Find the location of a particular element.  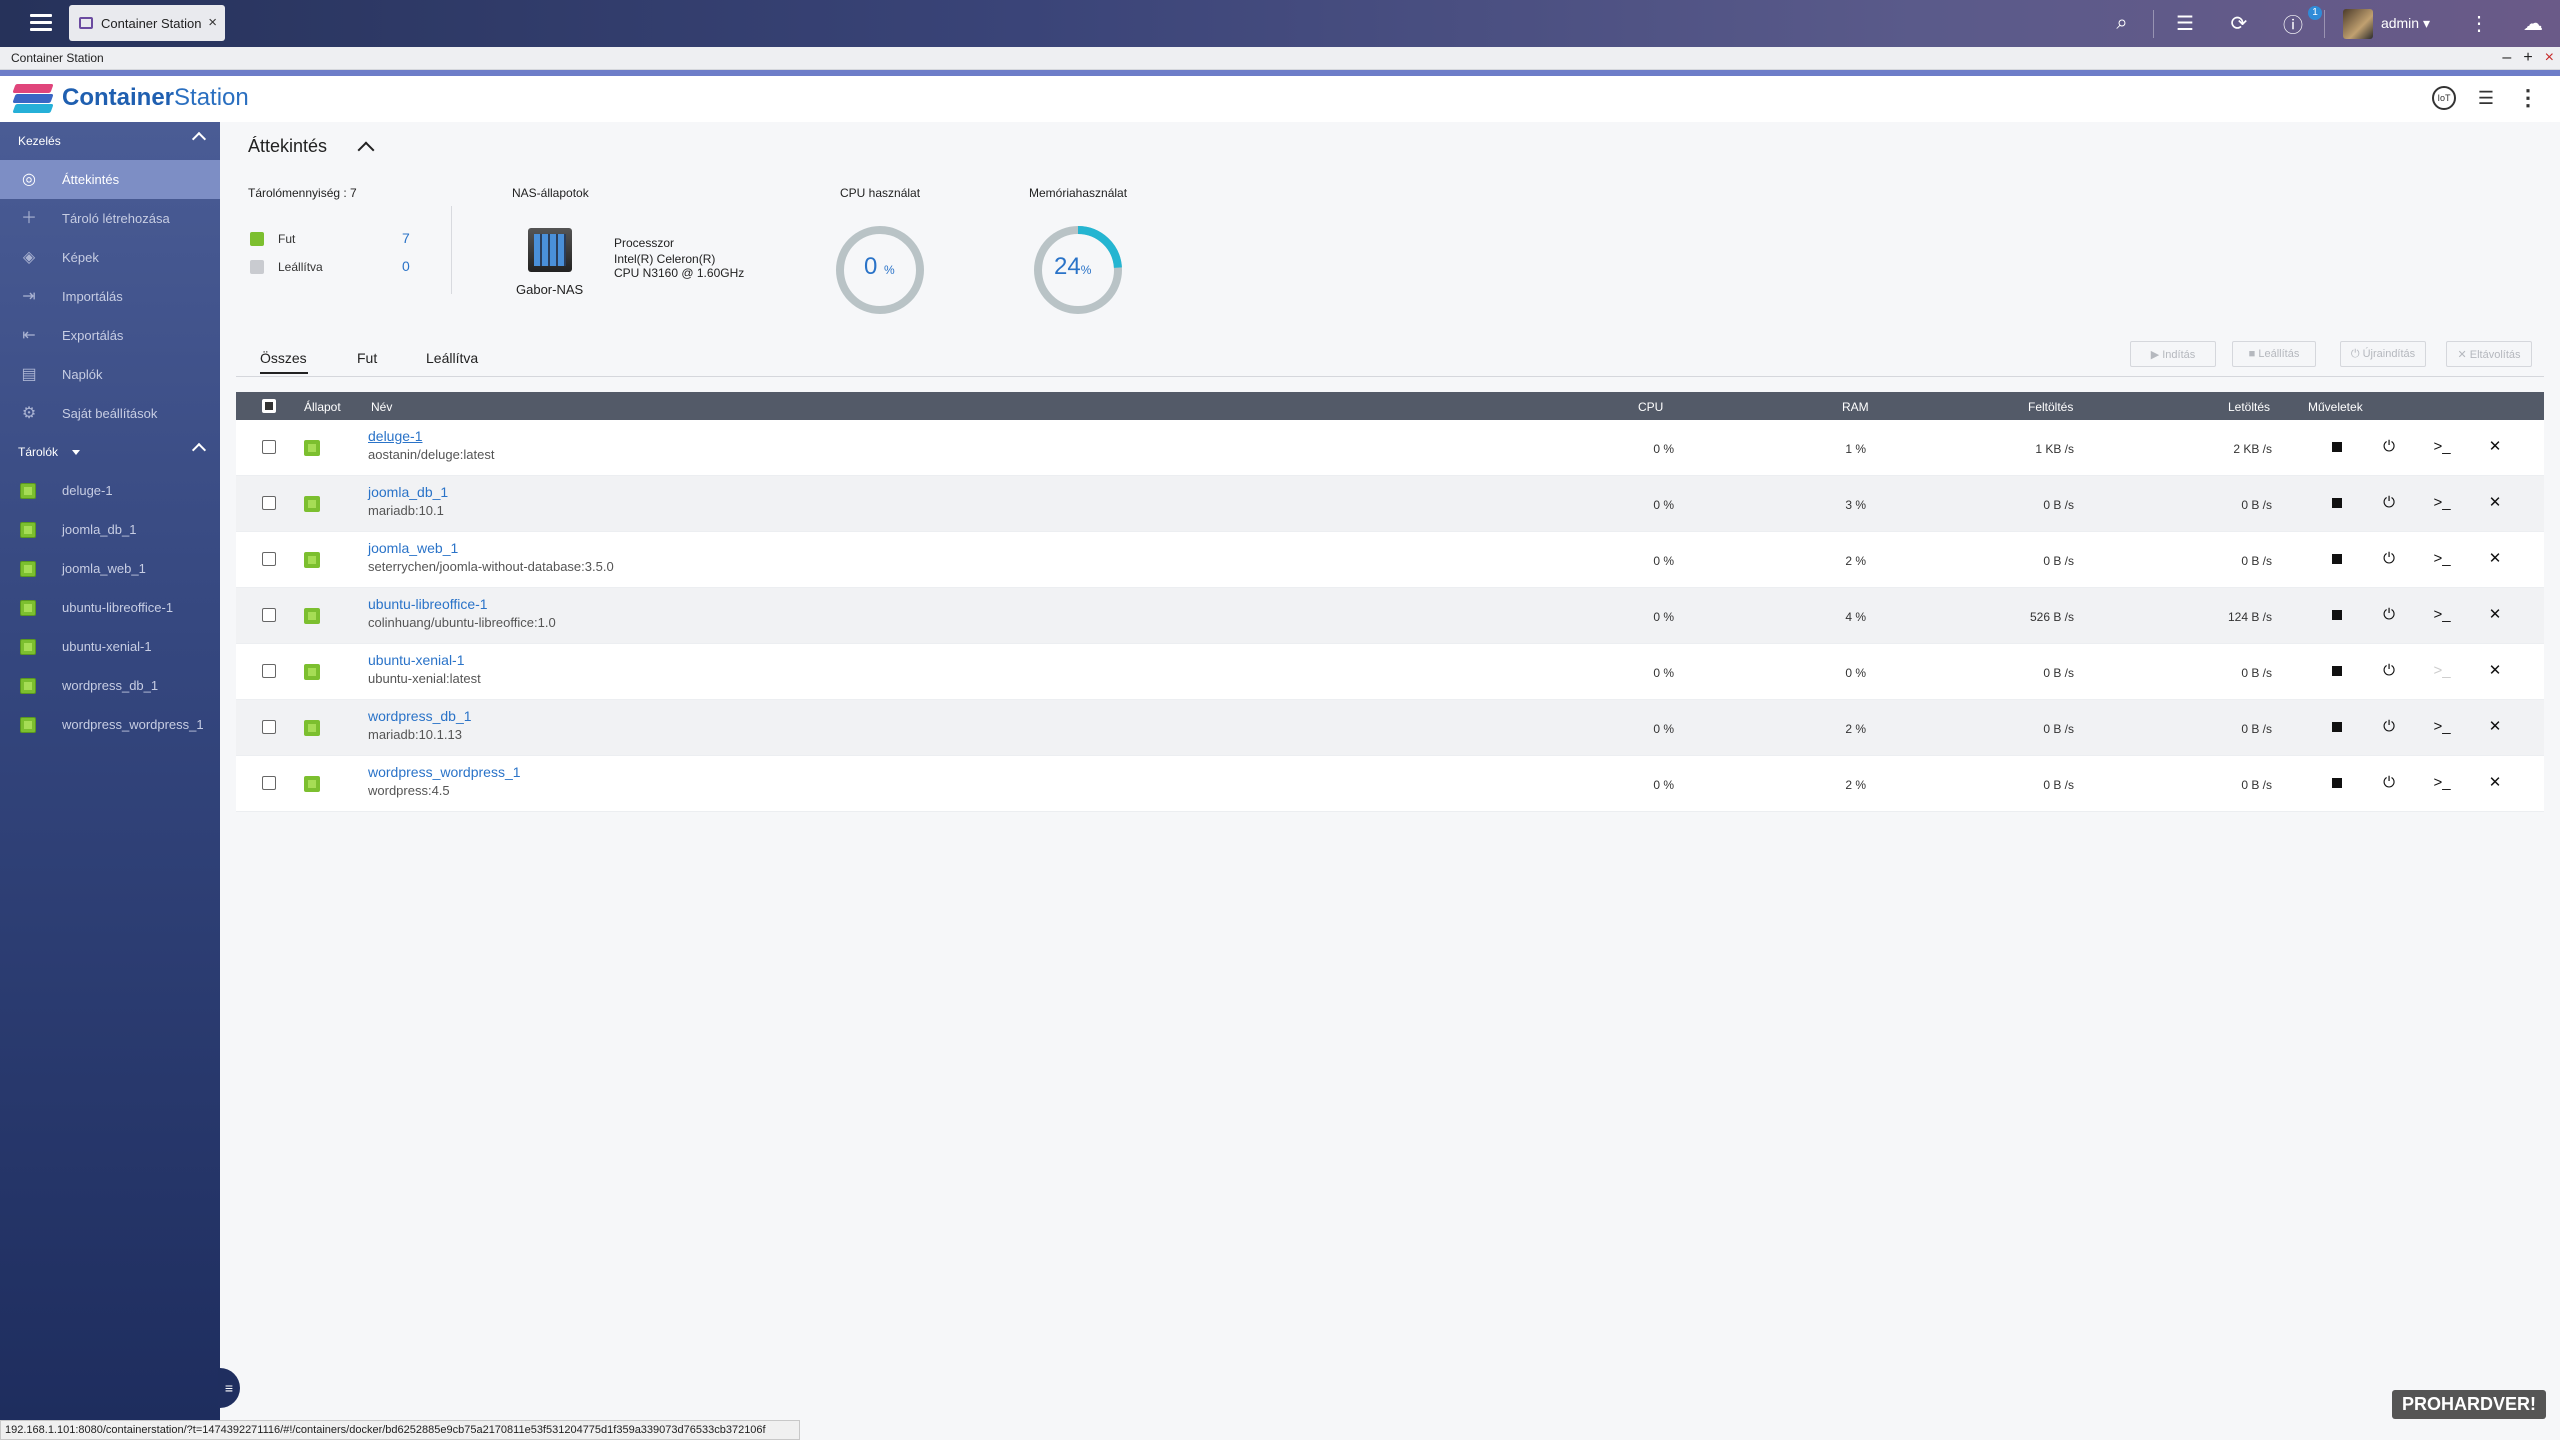

close-tab-icon: × is located at coordinates (212, 22).